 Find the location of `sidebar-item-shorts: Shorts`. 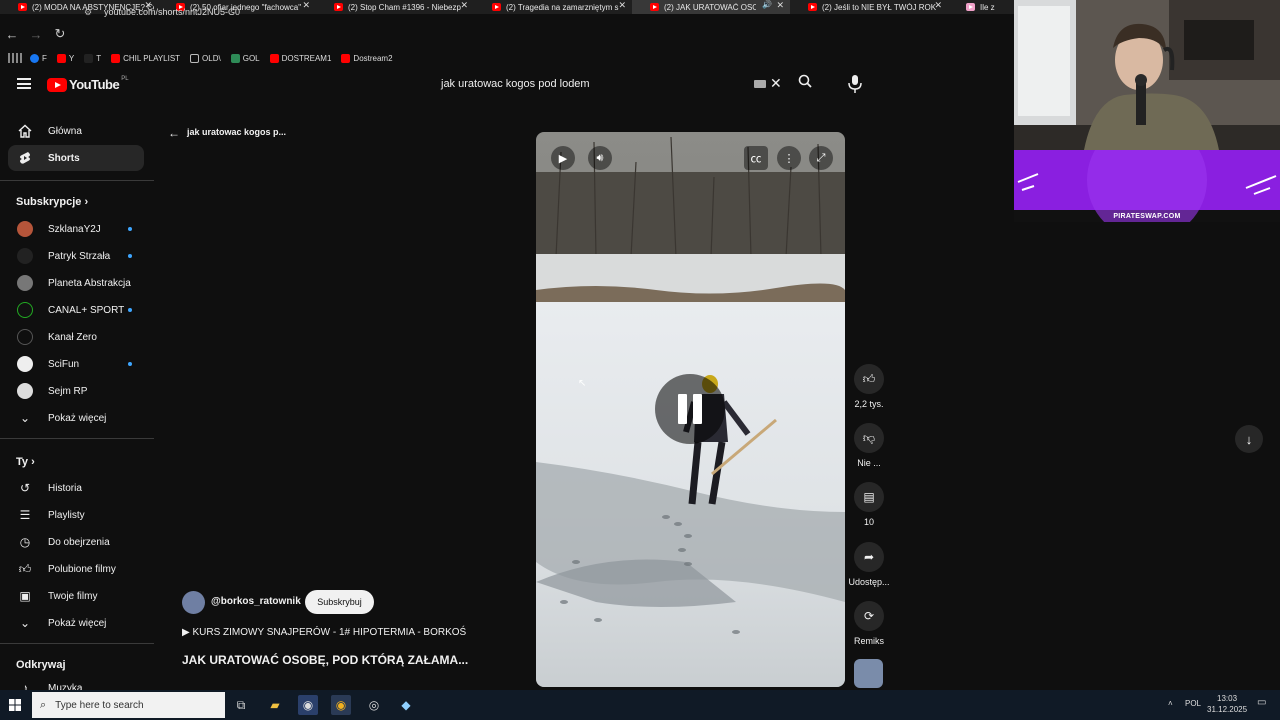

sidebar-item-shorts: Shorts is located at coordinates (76, 158).